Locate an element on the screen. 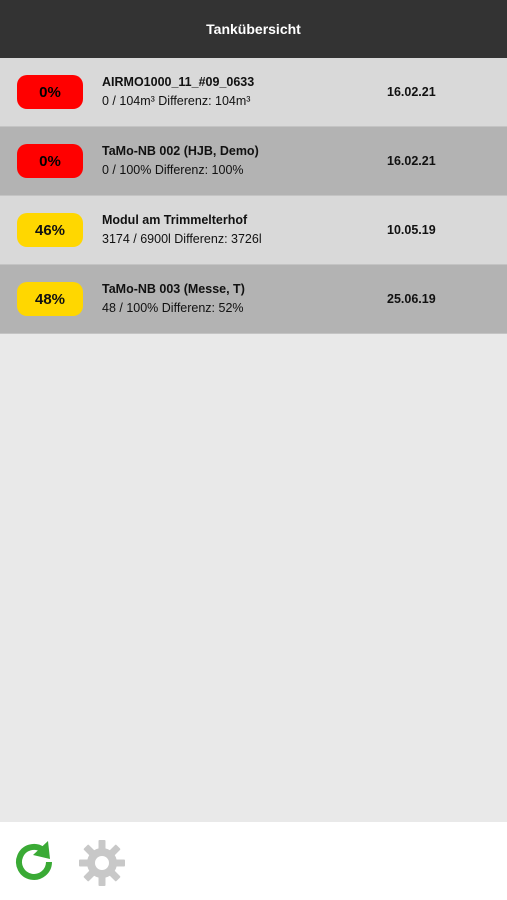 This screenshot has height=900, width=507. tank-name: TaMo-NB 002 (HJB, Demo) is located at coordinates (180, 151).